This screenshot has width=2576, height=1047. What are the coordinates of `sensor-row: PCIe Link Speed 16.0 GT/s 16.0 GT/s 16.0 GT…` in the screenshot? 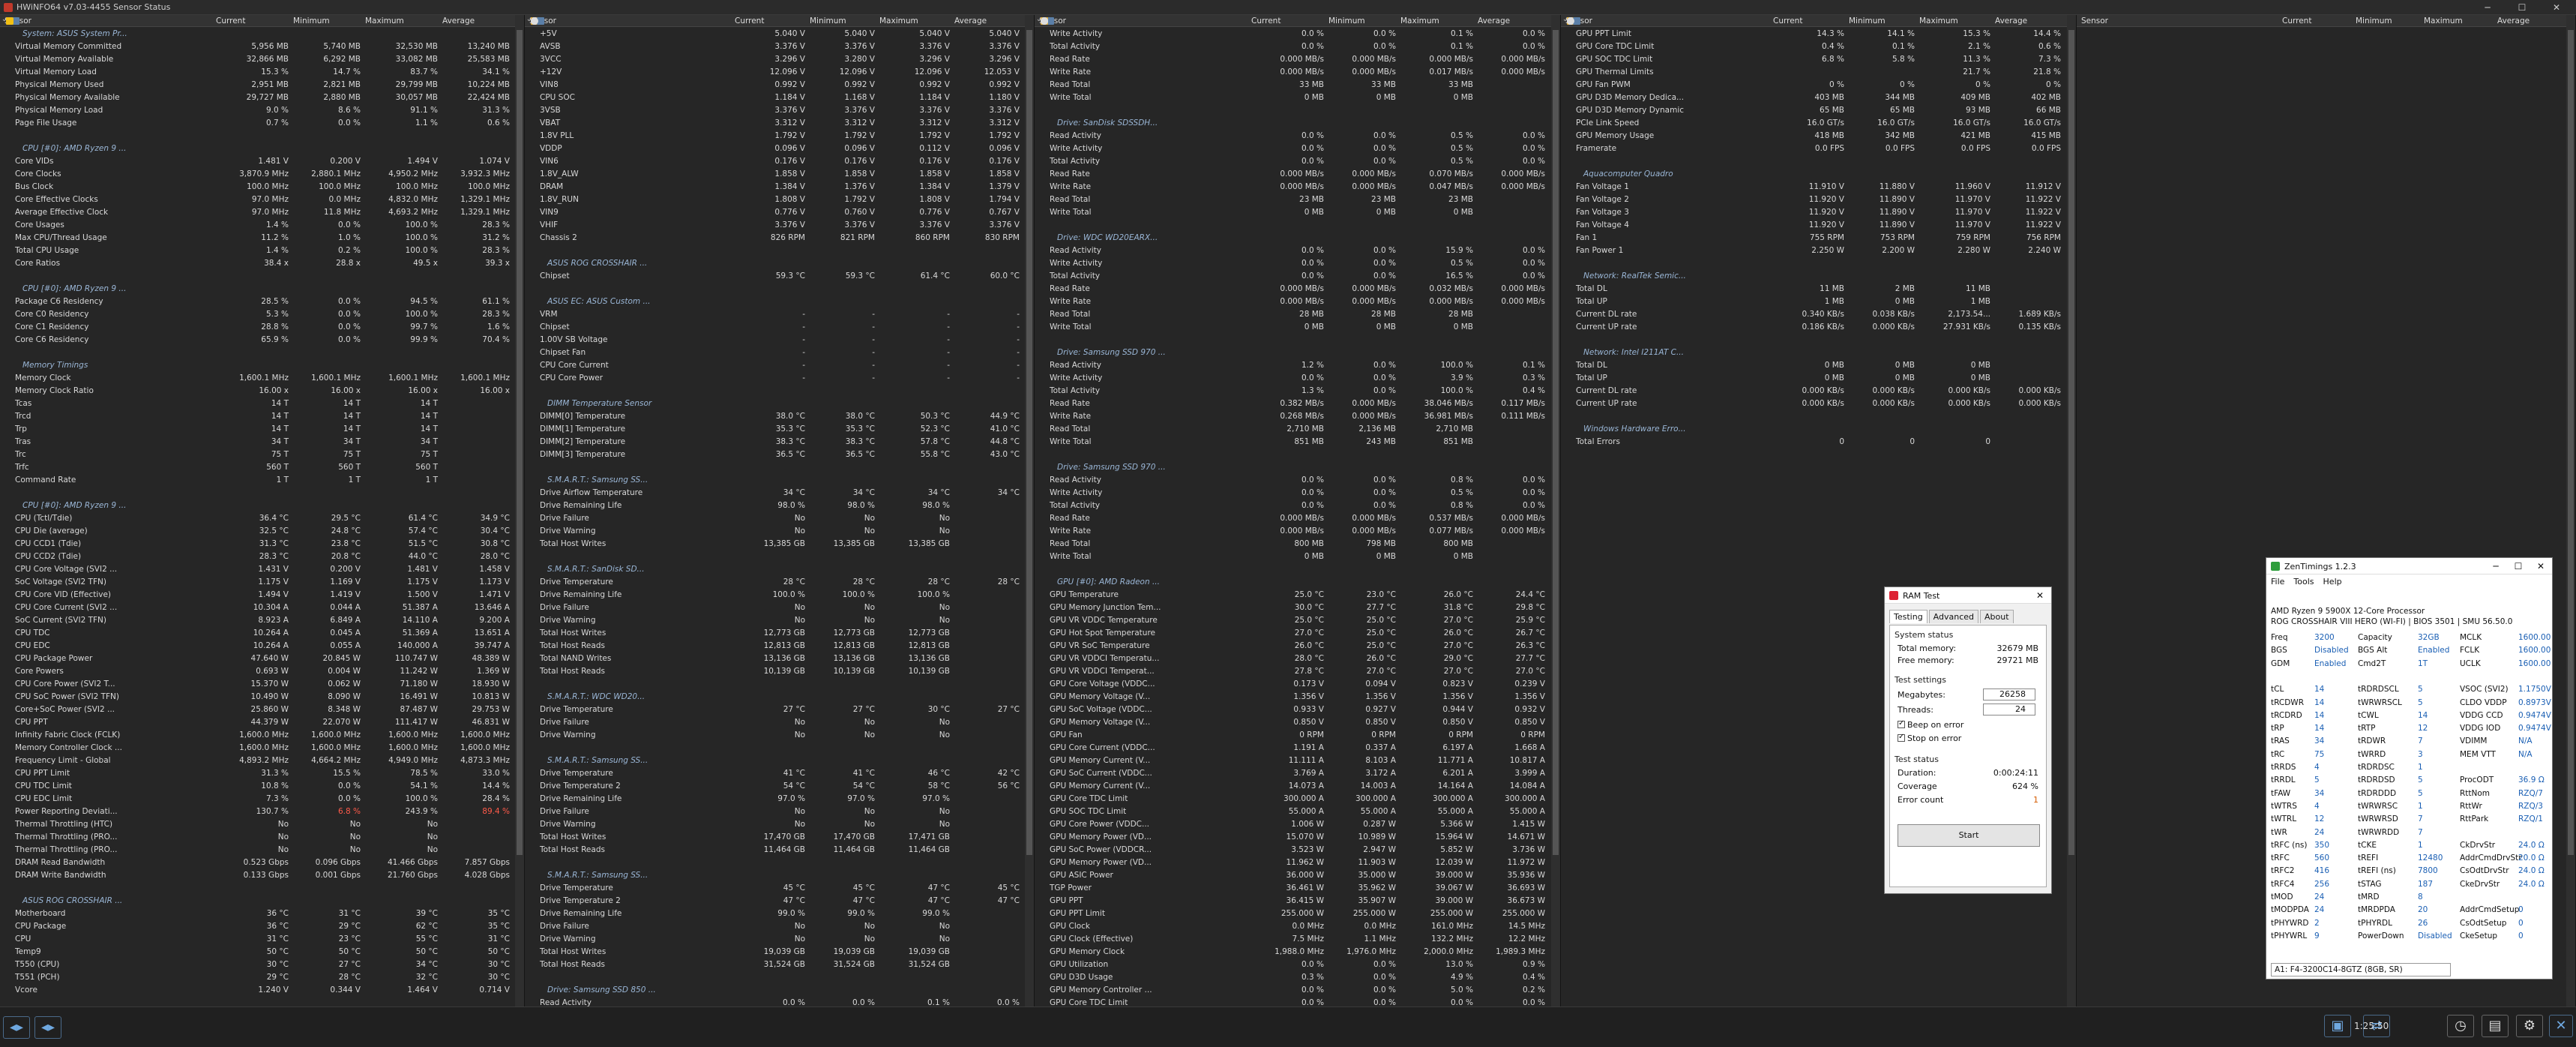 It's located at (1819, 73).